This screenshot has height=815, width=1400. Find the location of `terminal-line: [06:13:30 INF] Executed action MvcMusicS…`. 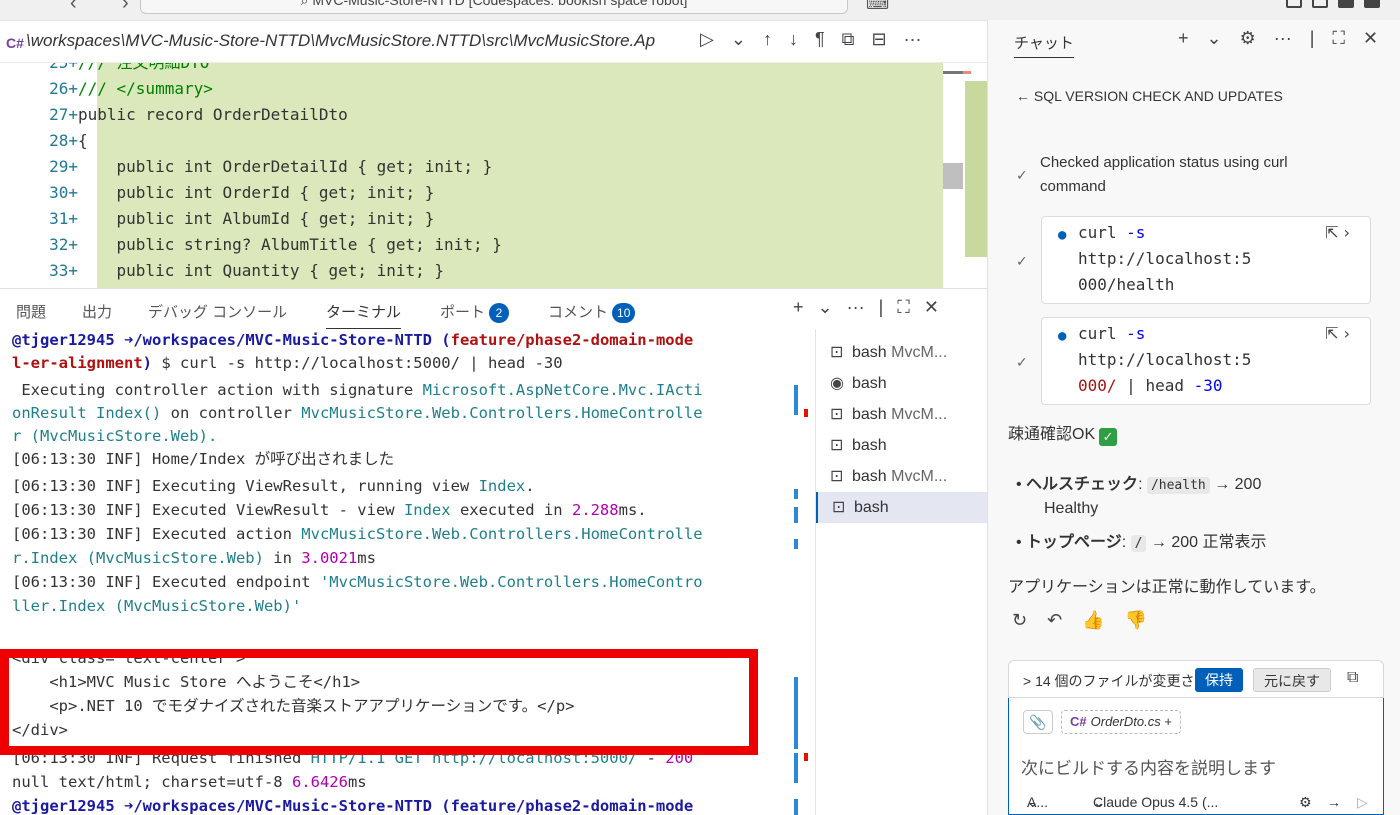

terminal-line: [06:13:30 INF] Executed action MvcMusicS… is located at coordinates (357, 534).